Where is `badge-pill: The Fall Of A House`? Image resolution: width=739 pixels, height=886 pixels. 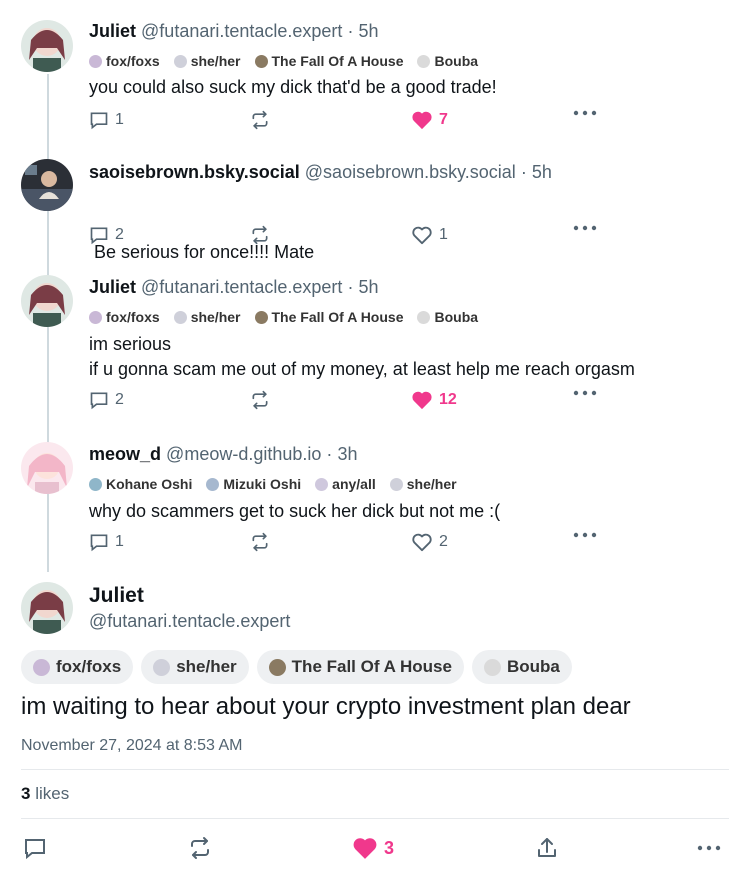
badge-pill: The Fall Of A House is located at coordinates (360, 667).